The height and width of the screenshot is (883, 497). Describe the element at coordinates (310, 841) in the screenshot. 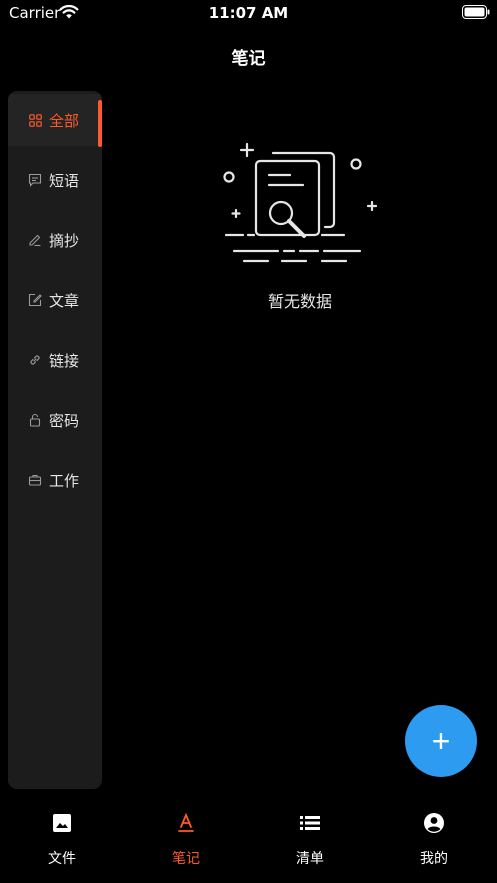

I see `tab-checklist: 清单` at that location.